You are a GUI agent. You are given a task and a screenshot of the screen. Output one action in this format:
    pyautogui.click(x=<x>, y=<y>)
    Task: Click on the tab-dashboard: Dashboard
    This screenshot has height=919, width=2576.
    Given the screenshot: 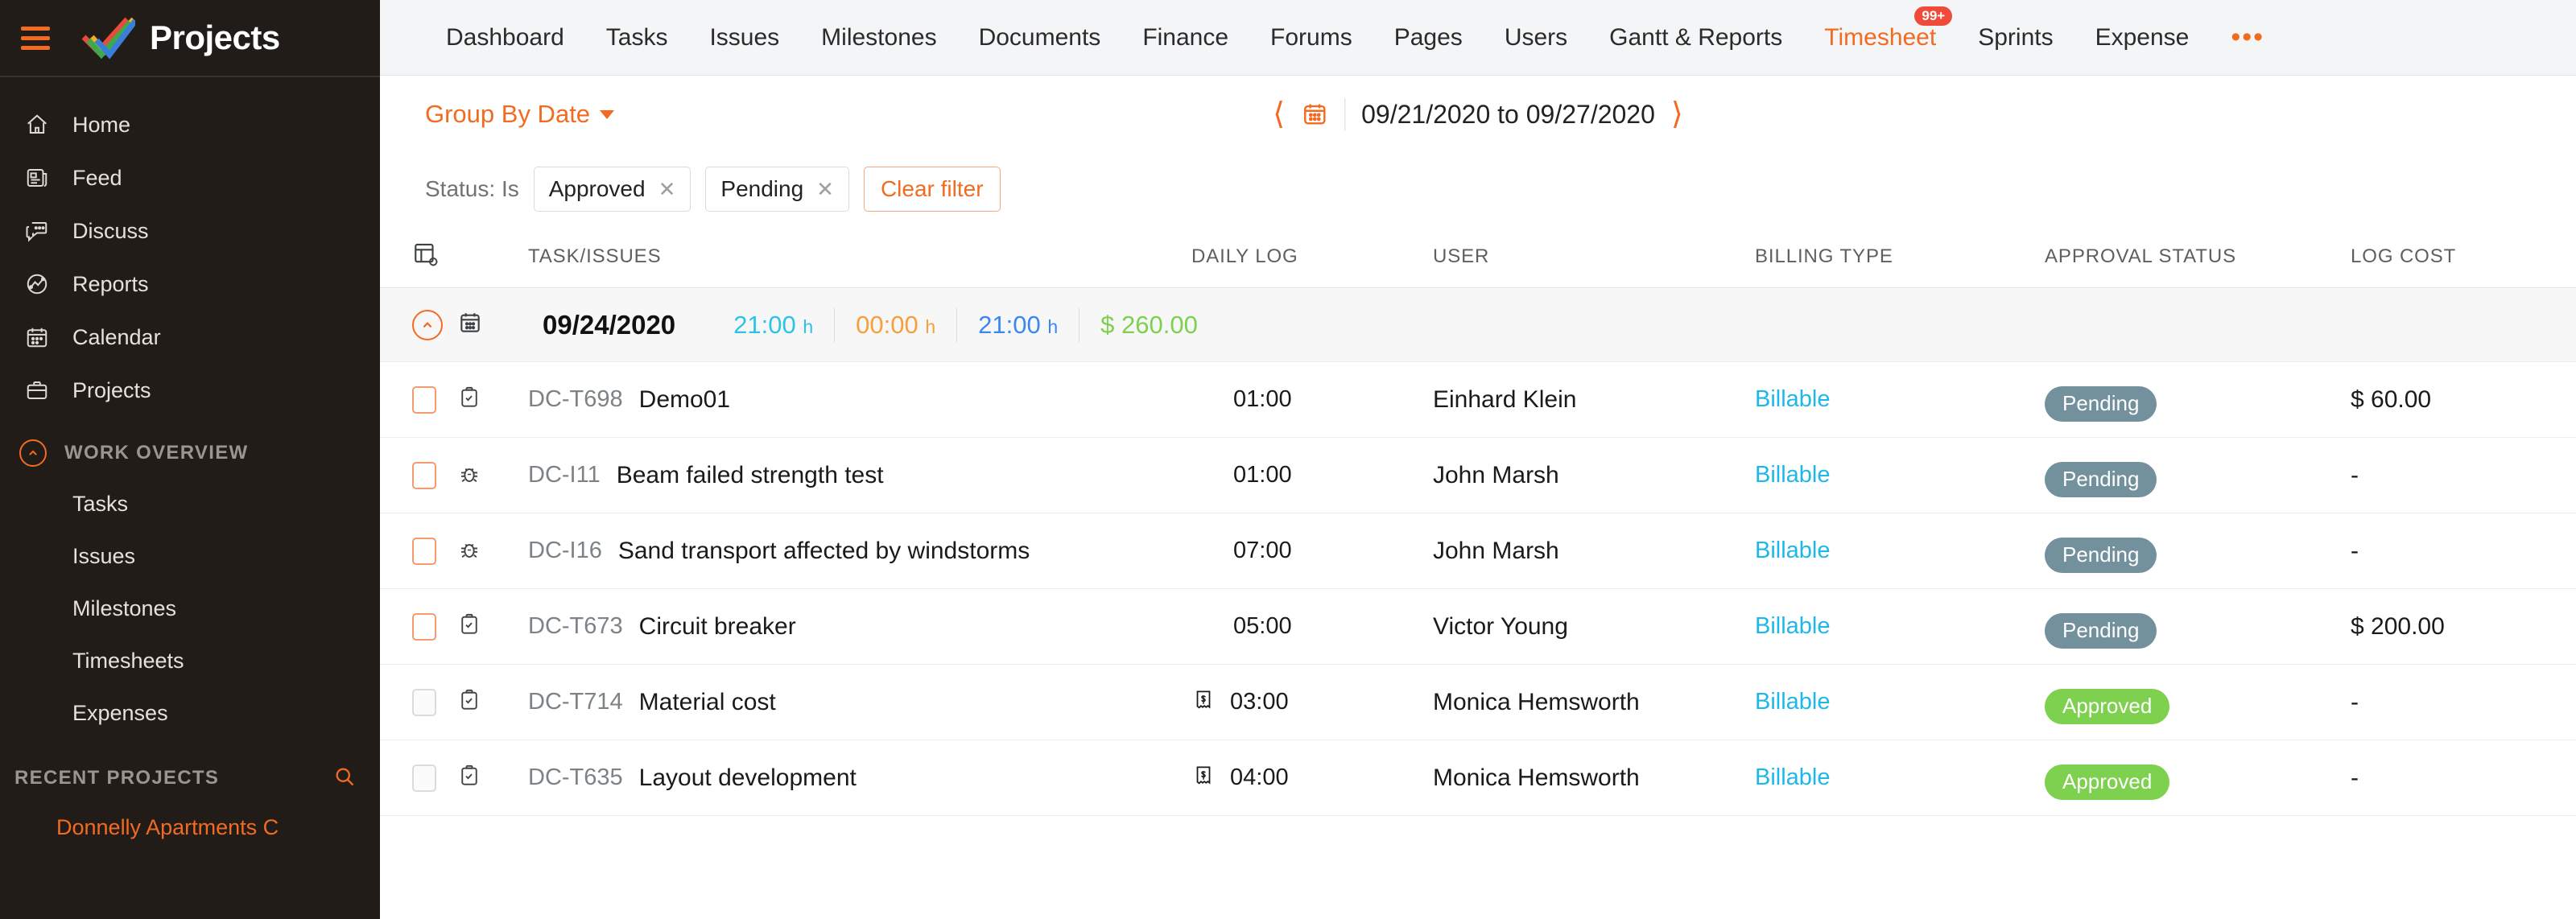 What is the action you would take?
    pyautogui.click(x=505, y=38)
    